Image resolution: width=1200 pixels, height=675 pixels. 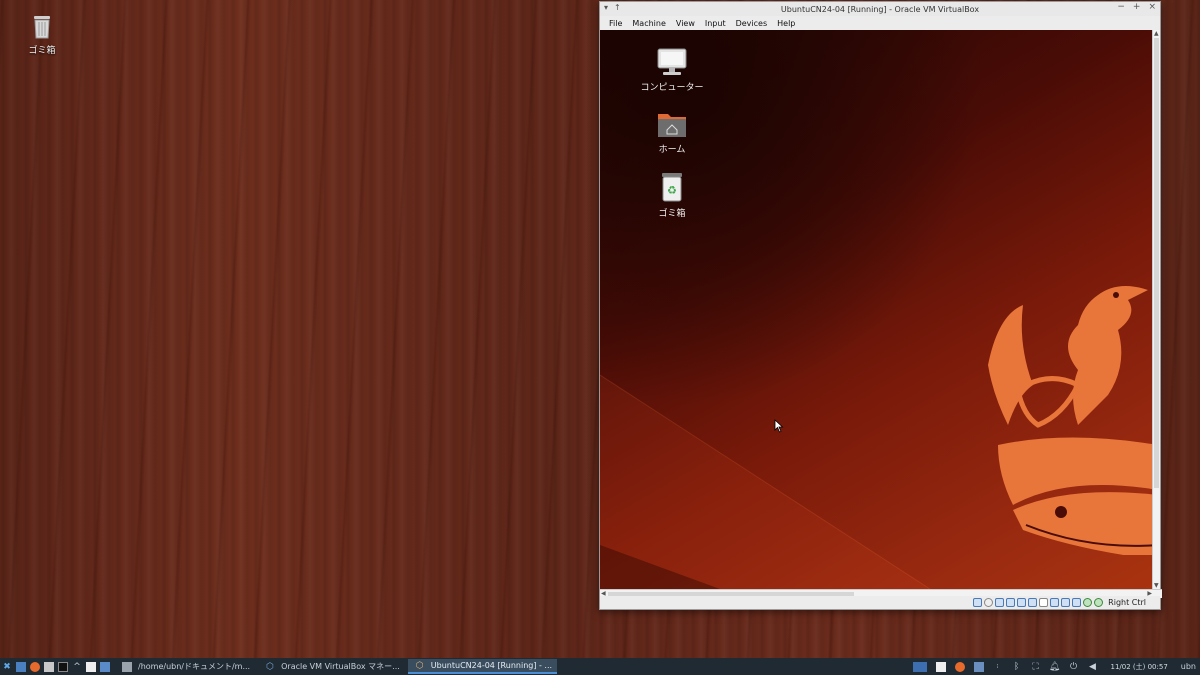 I want to click on trash-icon, so click(x=42, y=27).